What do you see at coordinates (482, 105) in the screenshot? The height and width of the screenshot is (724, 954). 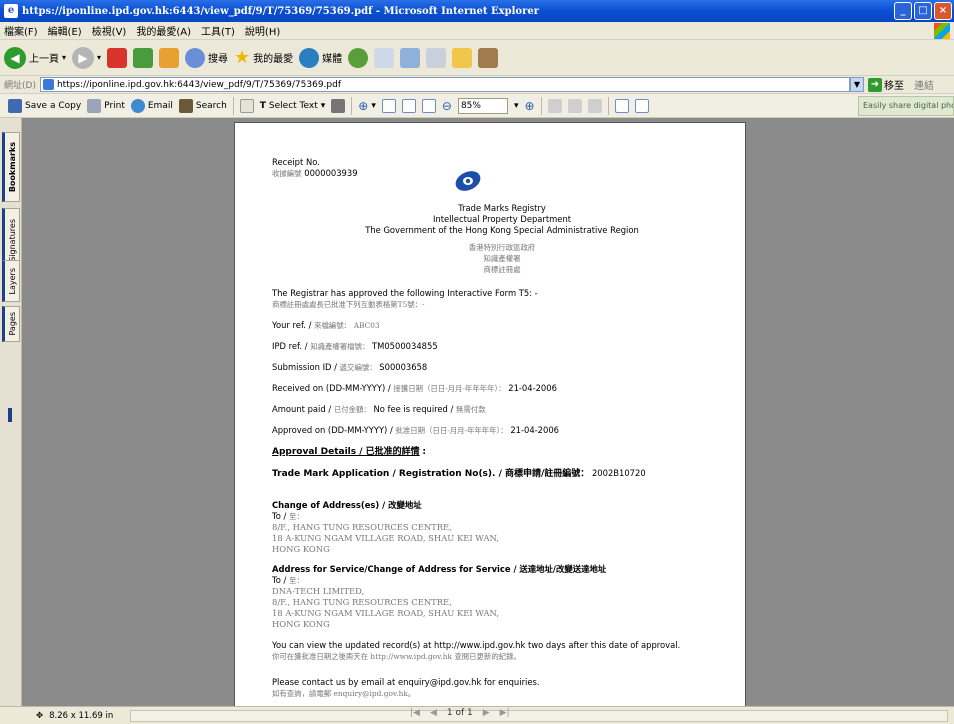 I see `zoom-level-input: 85%` at bounding box center [482, 105].